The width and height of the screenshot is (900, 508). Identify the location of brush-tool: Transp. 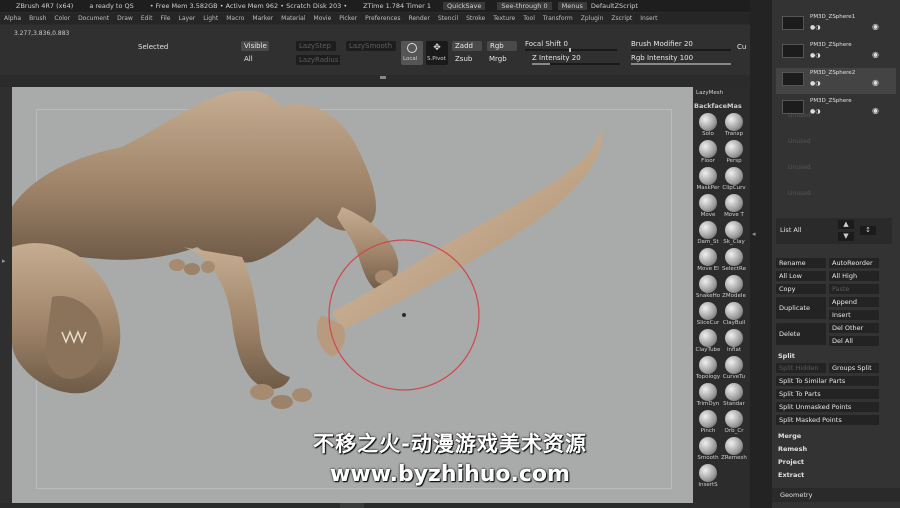
(734, 125).